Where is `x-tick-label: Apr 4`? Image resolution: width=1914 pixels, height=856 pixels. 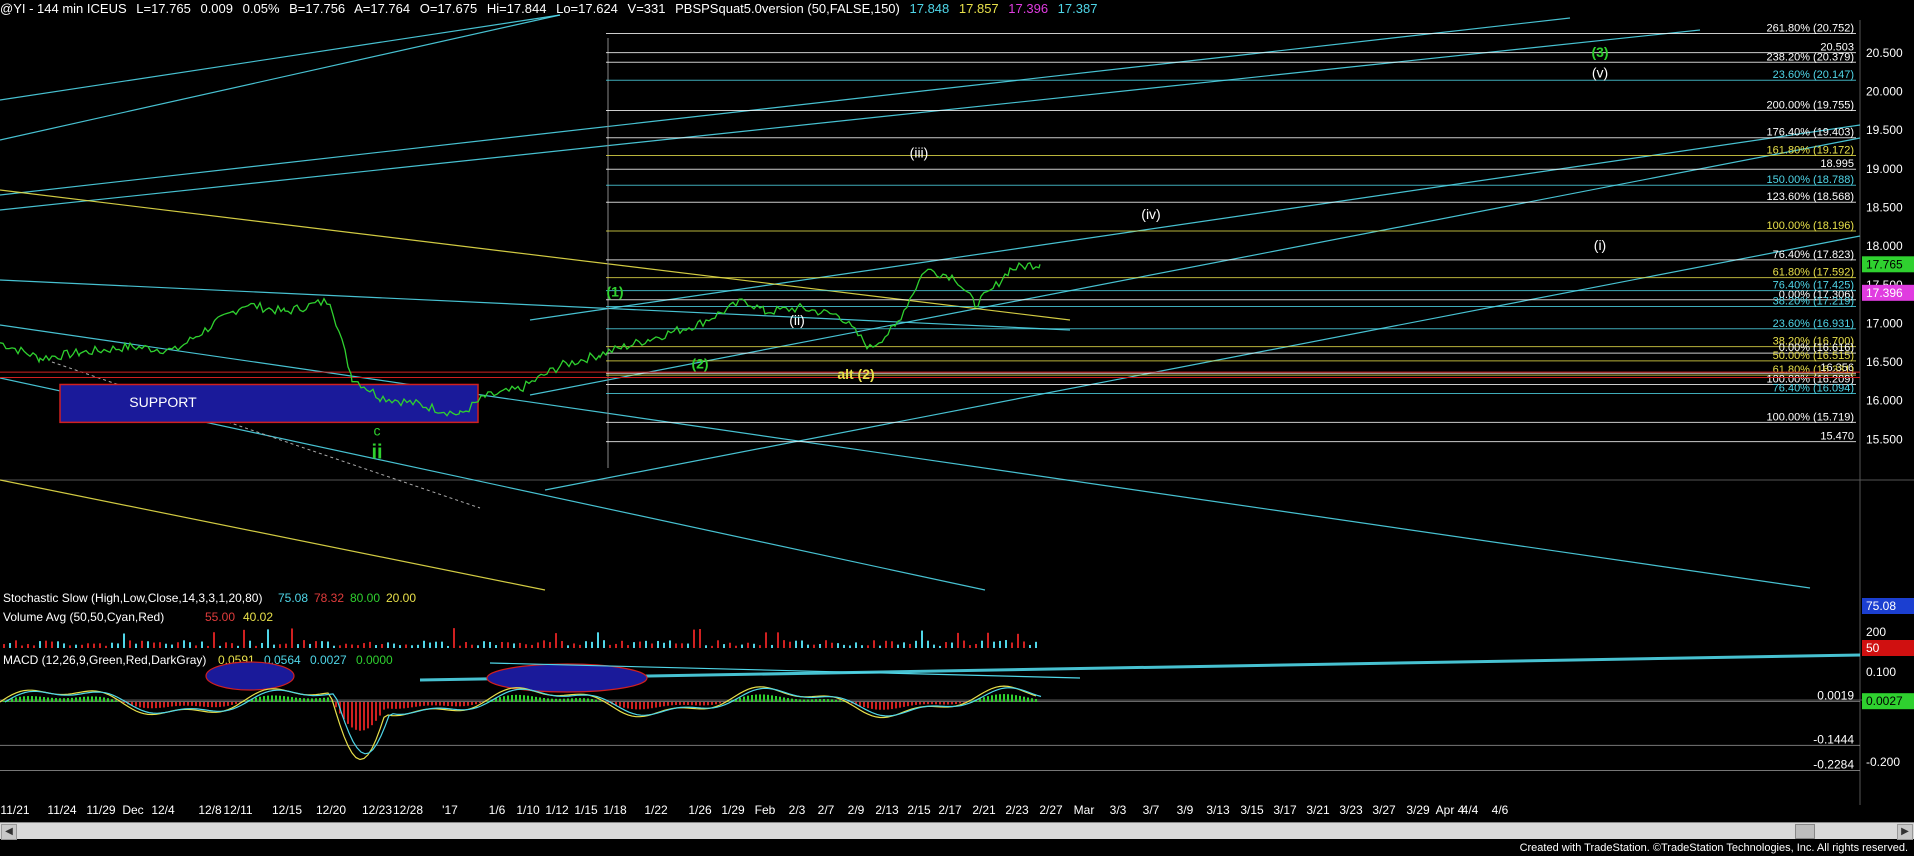
x-tick-label: Apr 4 is located at coordinates (1450, 810).